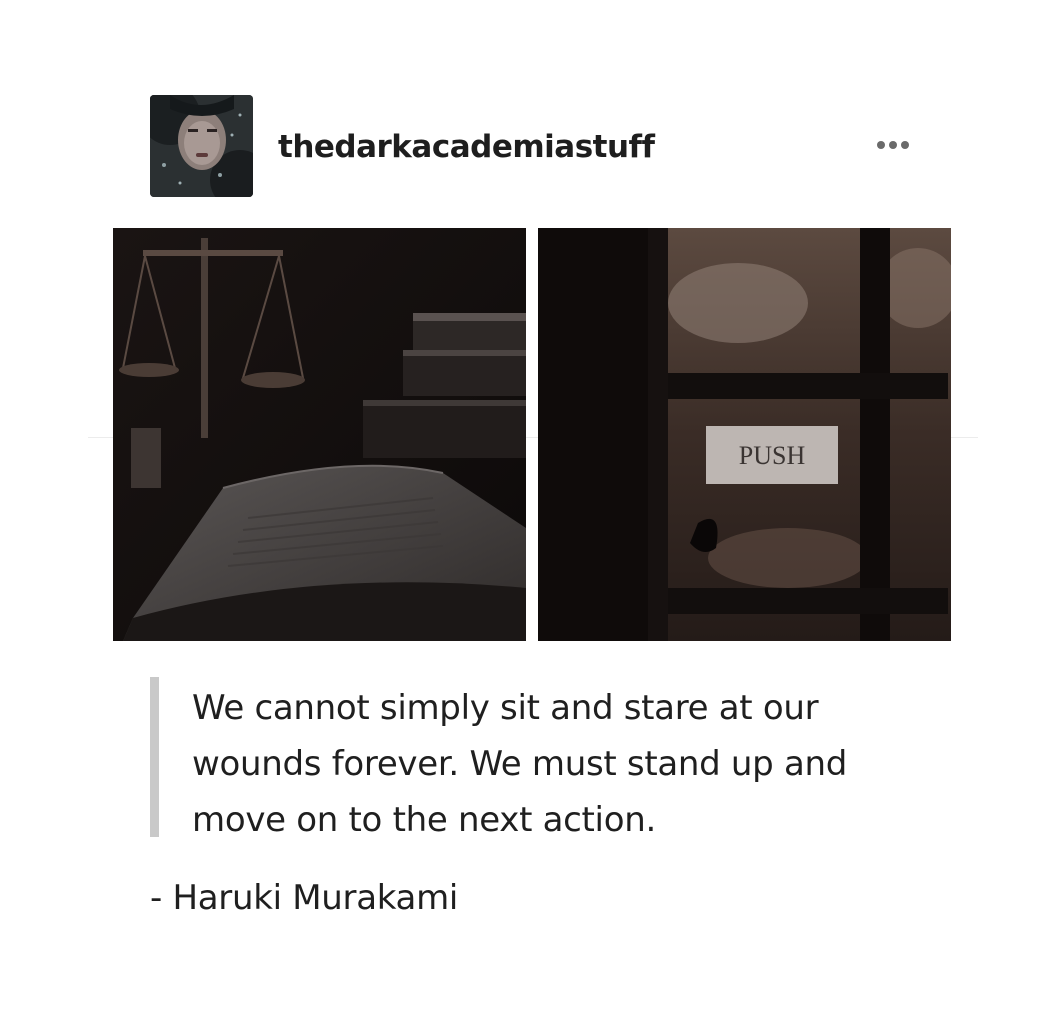 The image size is (1064, 1028). I want to click on post-header: thedarkacademiastuff, so click(535, 146).